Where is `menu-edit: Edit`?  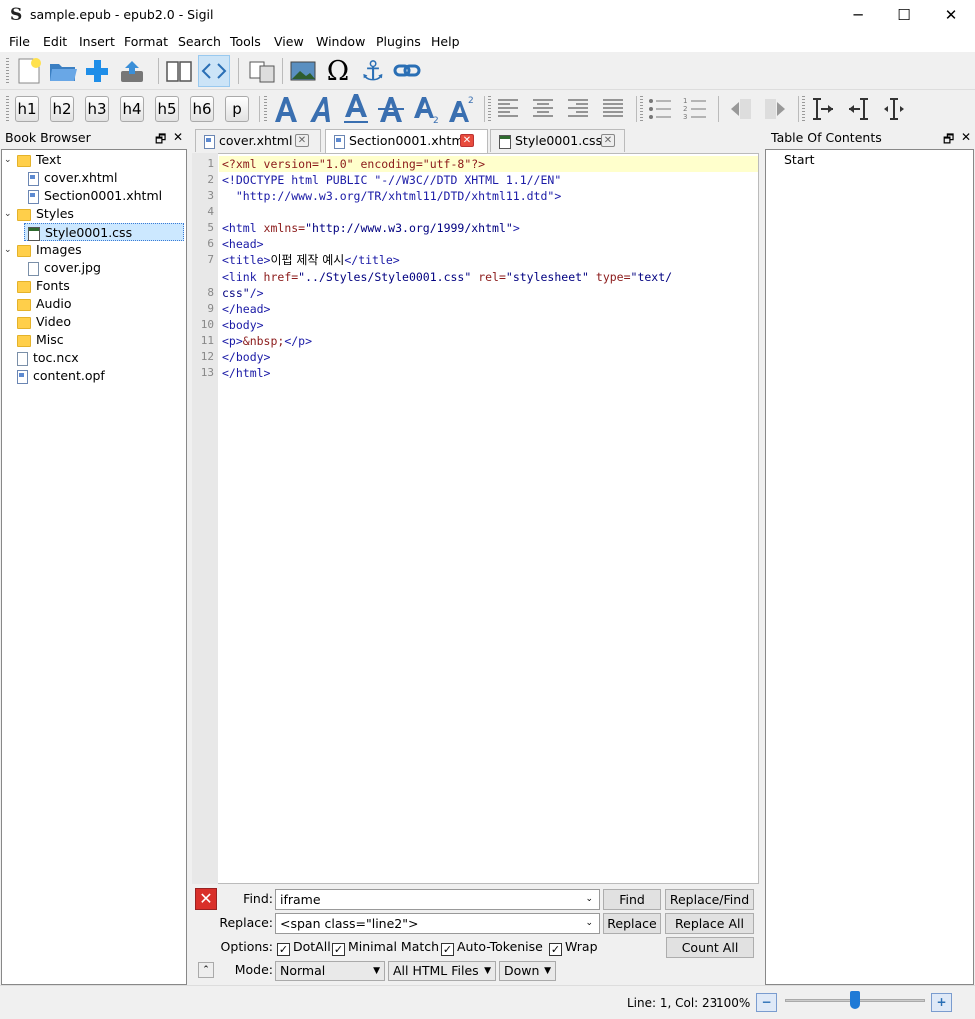 menu-edit: Edit is located at coordinates (55, 41).